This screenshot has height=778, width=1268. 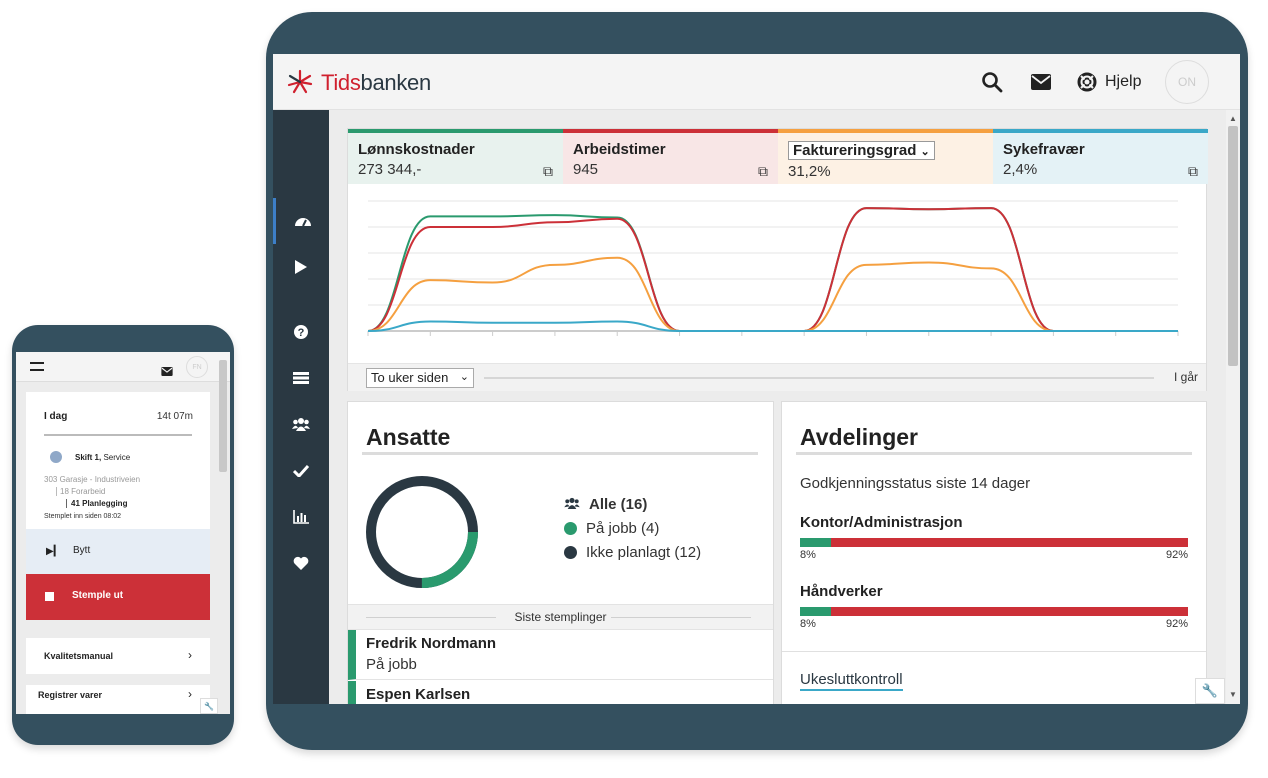 What do you see at coordinates (118, 597) in the screenshot?
I see `stamp-out-button: Stemple ut` at bounding box center [118, 597].